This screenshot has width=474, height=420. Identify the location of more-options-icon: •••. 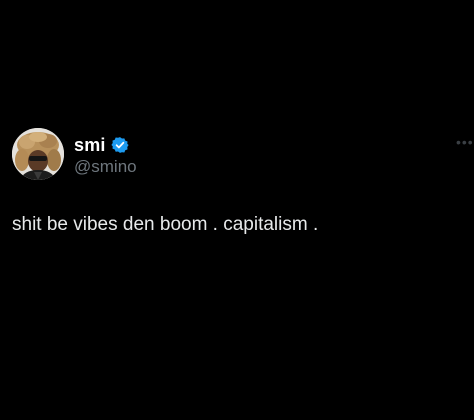
(465, 142).